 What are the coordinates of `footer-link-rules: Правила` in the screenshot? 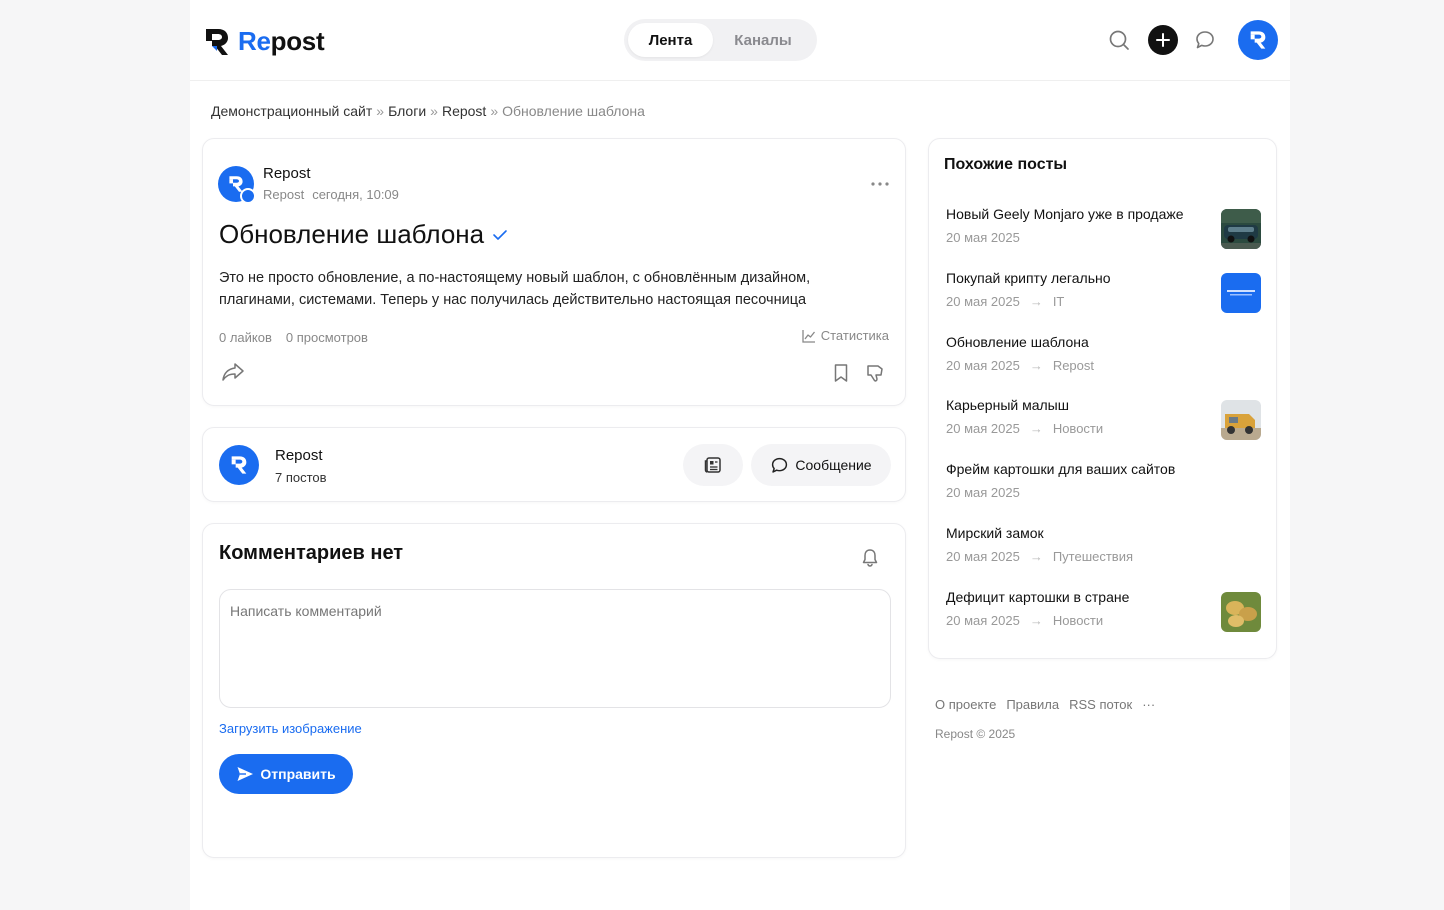 It's located at (1032, 704).